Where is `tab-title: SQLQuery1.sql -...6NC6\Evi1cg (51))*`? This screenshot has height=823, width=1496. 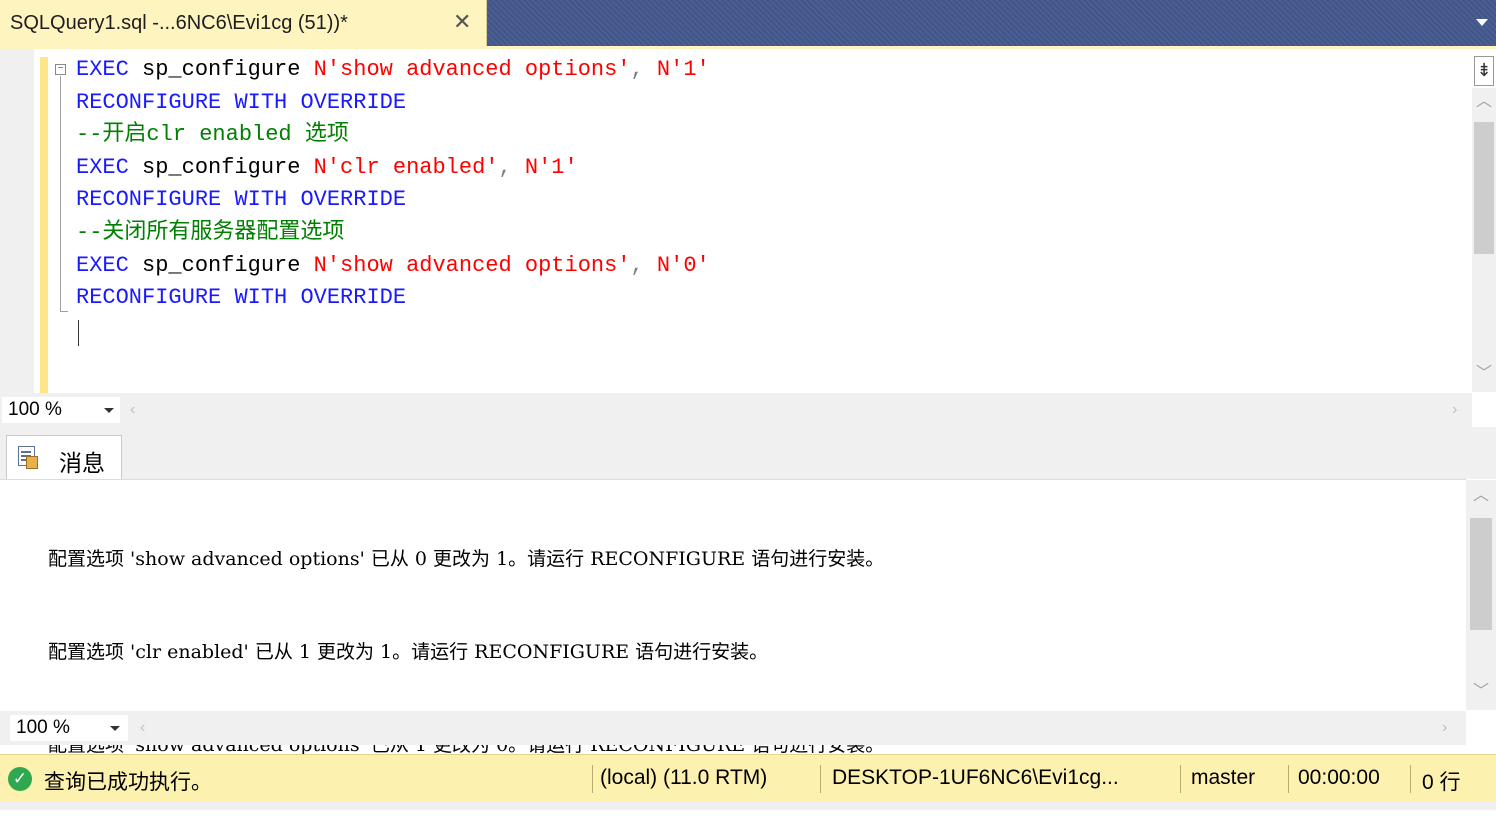
tab-title: SQLQuery1.sql -...6NC6\Evi1cg (51))* is located at coordinates (179, 23).